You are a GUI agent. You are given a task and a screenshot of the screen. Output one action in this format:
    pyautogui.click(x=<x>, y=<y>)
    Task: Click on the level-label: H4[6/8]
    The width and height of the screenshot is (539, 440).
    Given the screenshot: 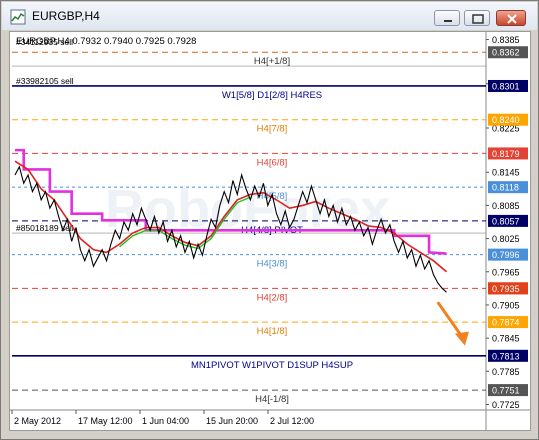 What is the action you would take?
    pyautogui.click(x=272, y=162)
    